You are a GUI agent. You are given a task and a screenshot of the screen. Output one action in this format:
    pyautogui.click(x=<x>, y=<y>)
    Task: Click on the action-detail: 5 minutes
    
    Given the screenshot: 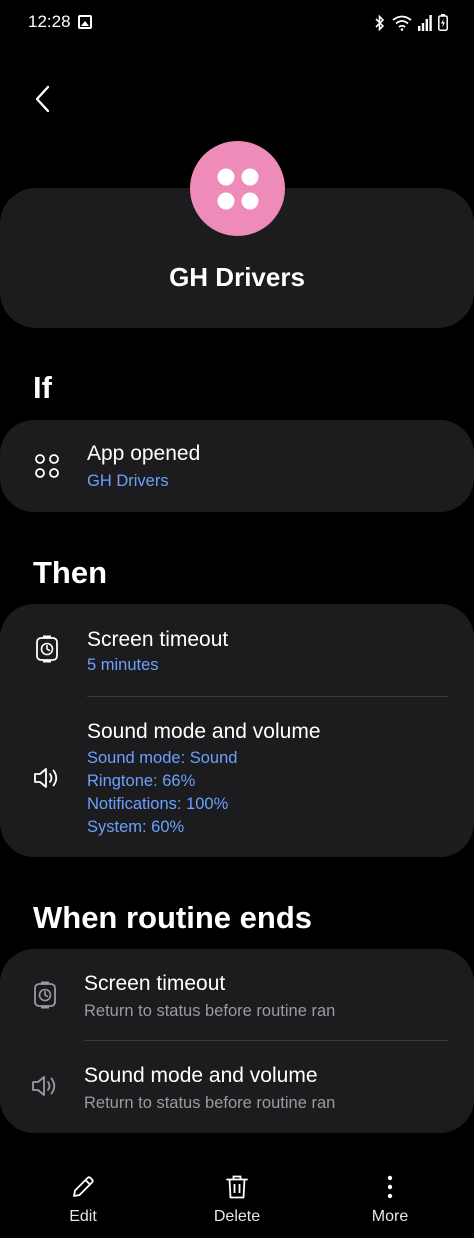 What is the action you would take?
    pyautogui.click(x=123, y=665)
    